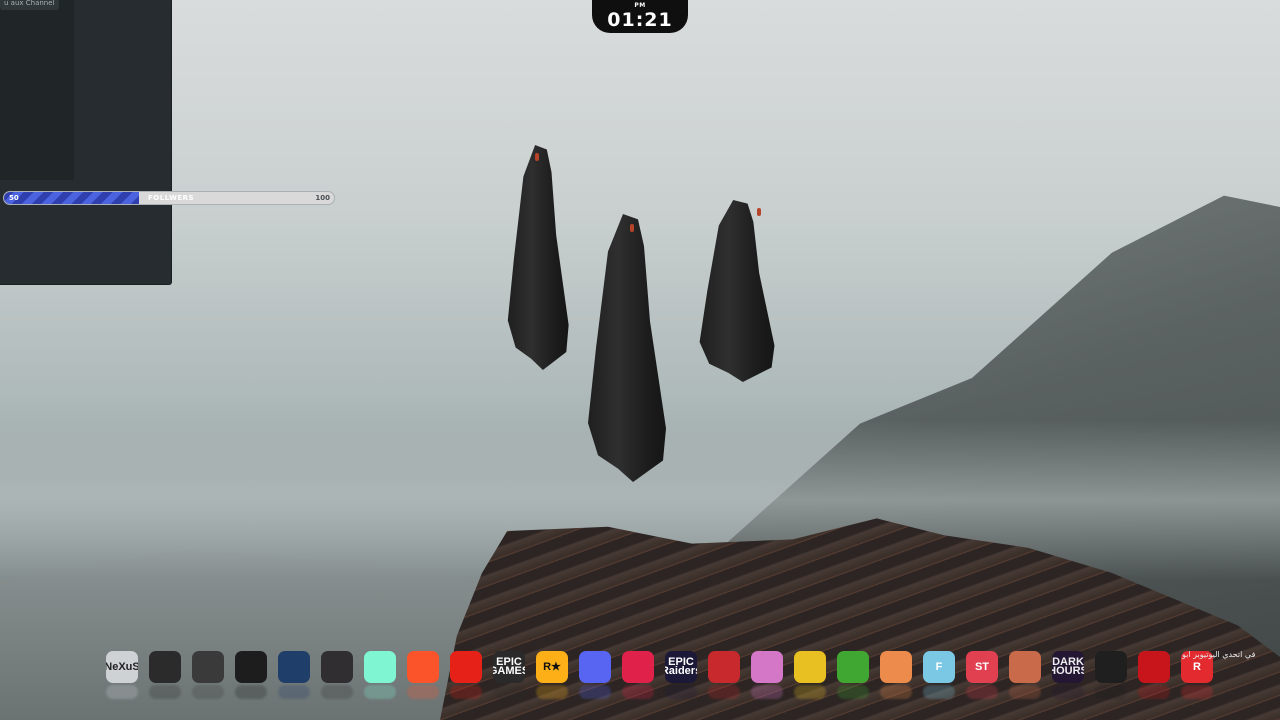  I want to click on apex-icon, so click(638, 667).